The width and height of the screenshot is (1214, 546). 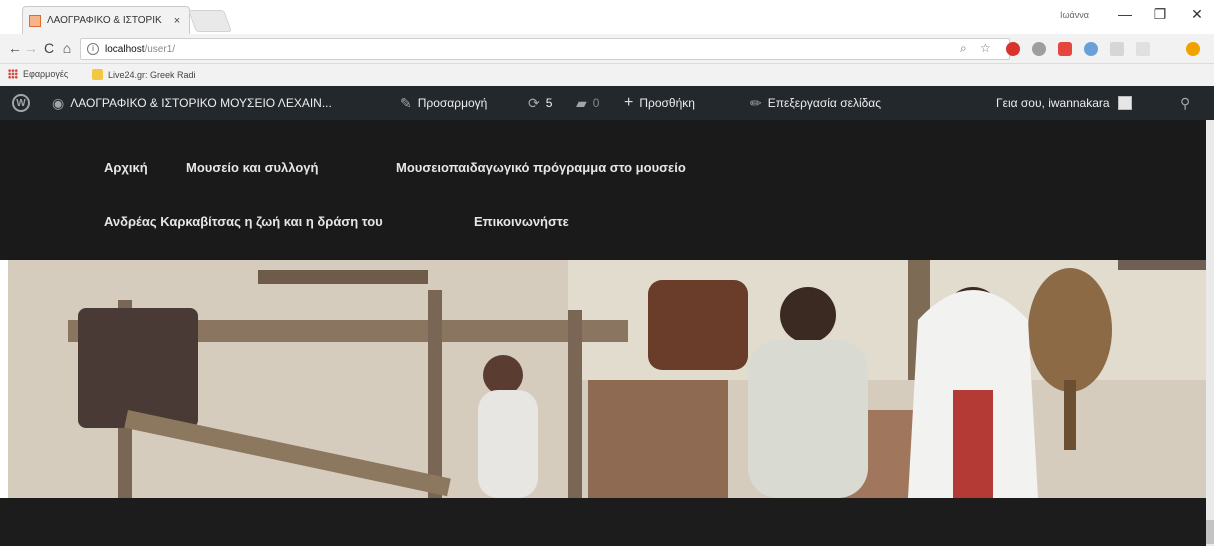 What do you see at coordinates (152, 74) in the screenshot?
I see `bookmark-label: Live24.gr: Greek Radi` at bounding box center [152, 74].